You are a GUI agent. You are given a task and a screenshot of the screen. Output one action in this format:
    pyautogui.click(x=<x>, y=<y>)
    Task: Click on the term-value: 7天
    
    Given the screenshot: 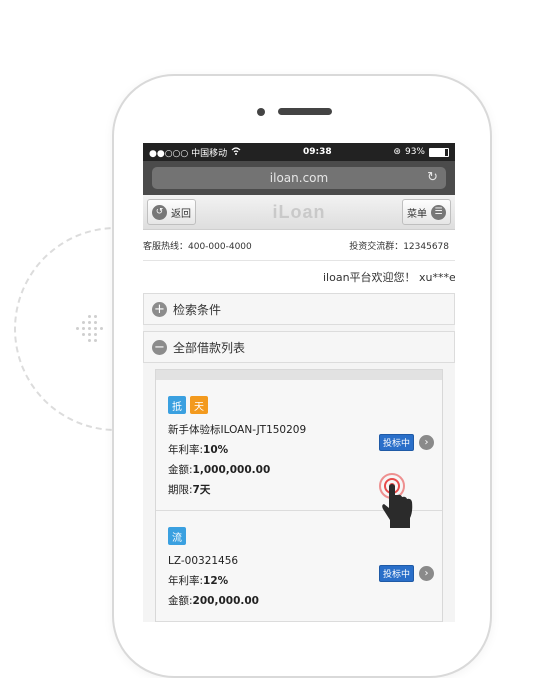 What is the action you would take?
    pyautogui.click(x=201, y=490)
    